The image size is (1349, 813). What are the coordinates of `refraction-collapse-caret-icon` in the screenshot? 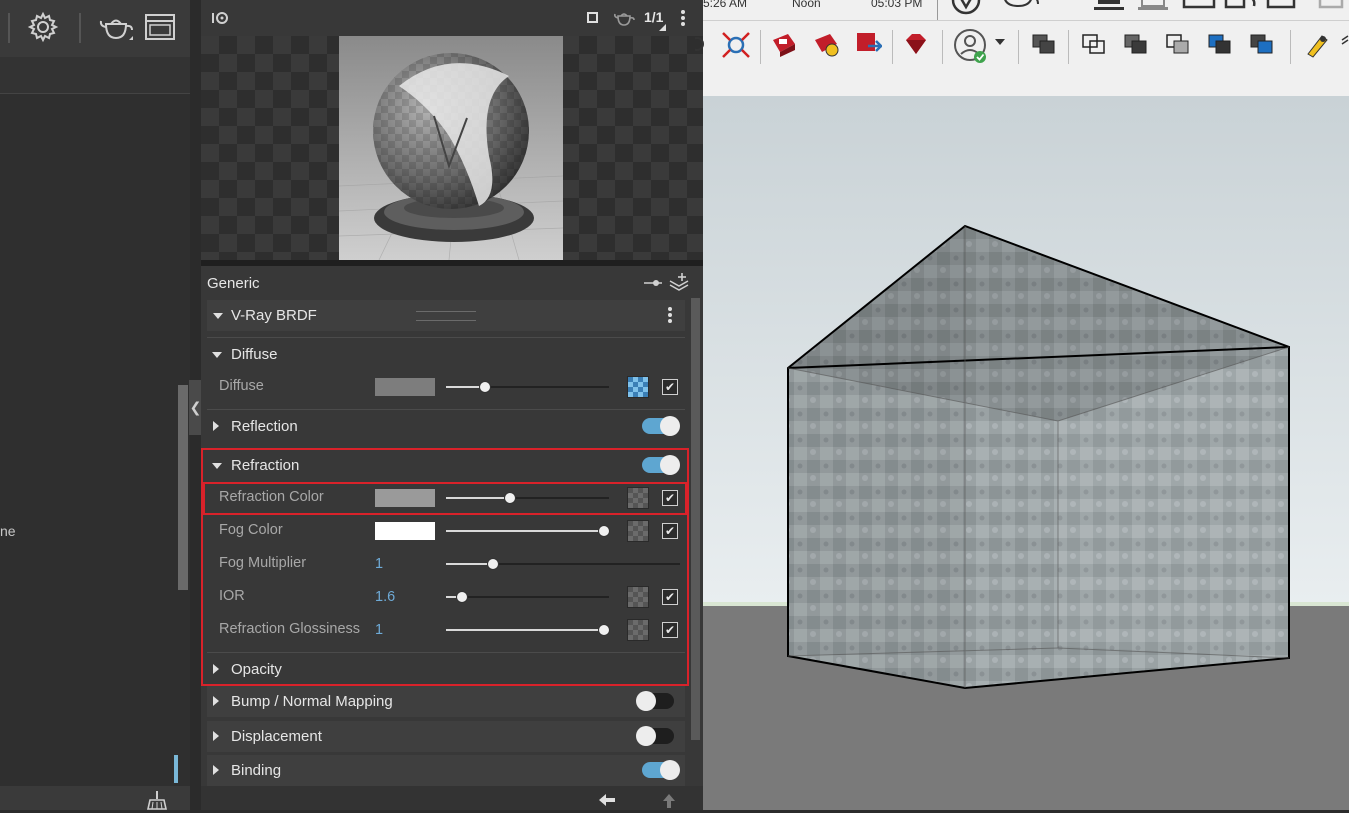 It's located at (217, 466).